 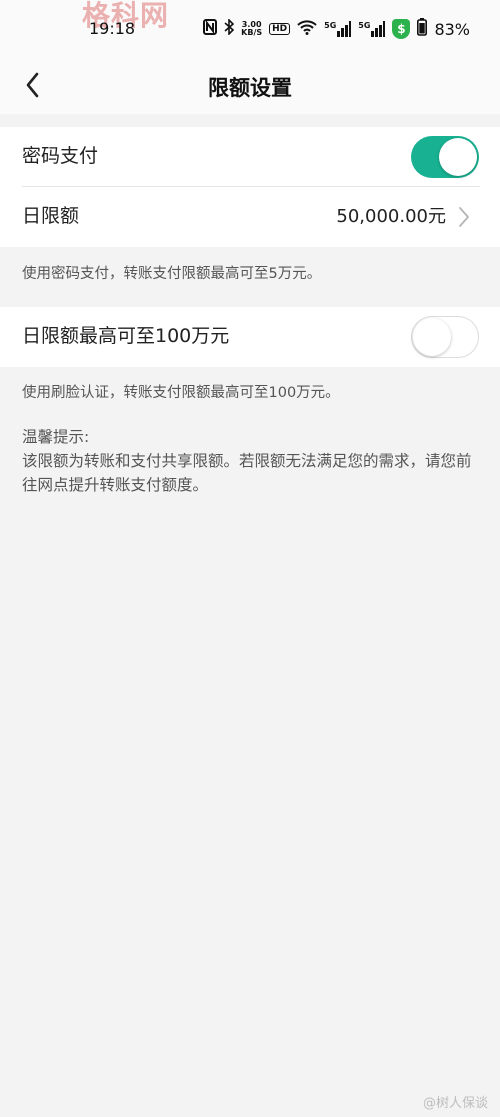 I want to click on face-limit-row: 日限额最高可至100万元, so click(x=250, y=337).